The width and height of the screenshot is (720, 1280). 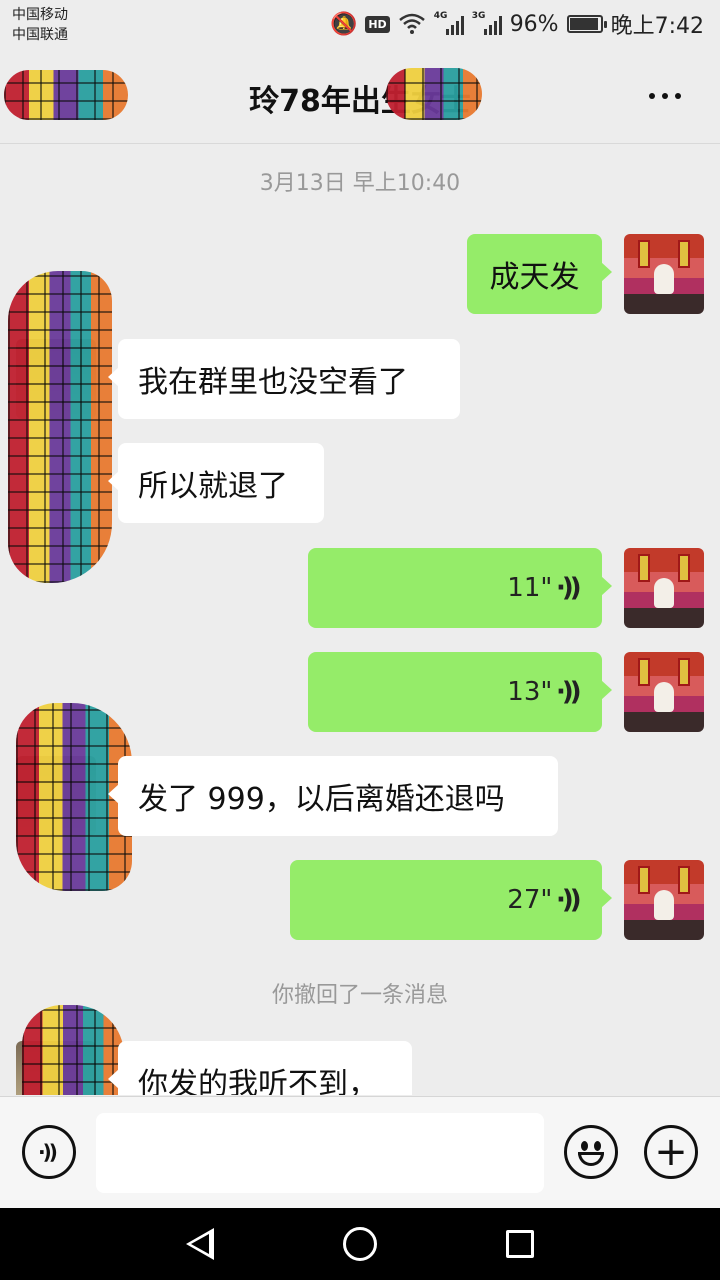 I want to click on status-icons: 🔕 HD 4G 3G 96% 晚上7:42, so click(x=517, y=24).